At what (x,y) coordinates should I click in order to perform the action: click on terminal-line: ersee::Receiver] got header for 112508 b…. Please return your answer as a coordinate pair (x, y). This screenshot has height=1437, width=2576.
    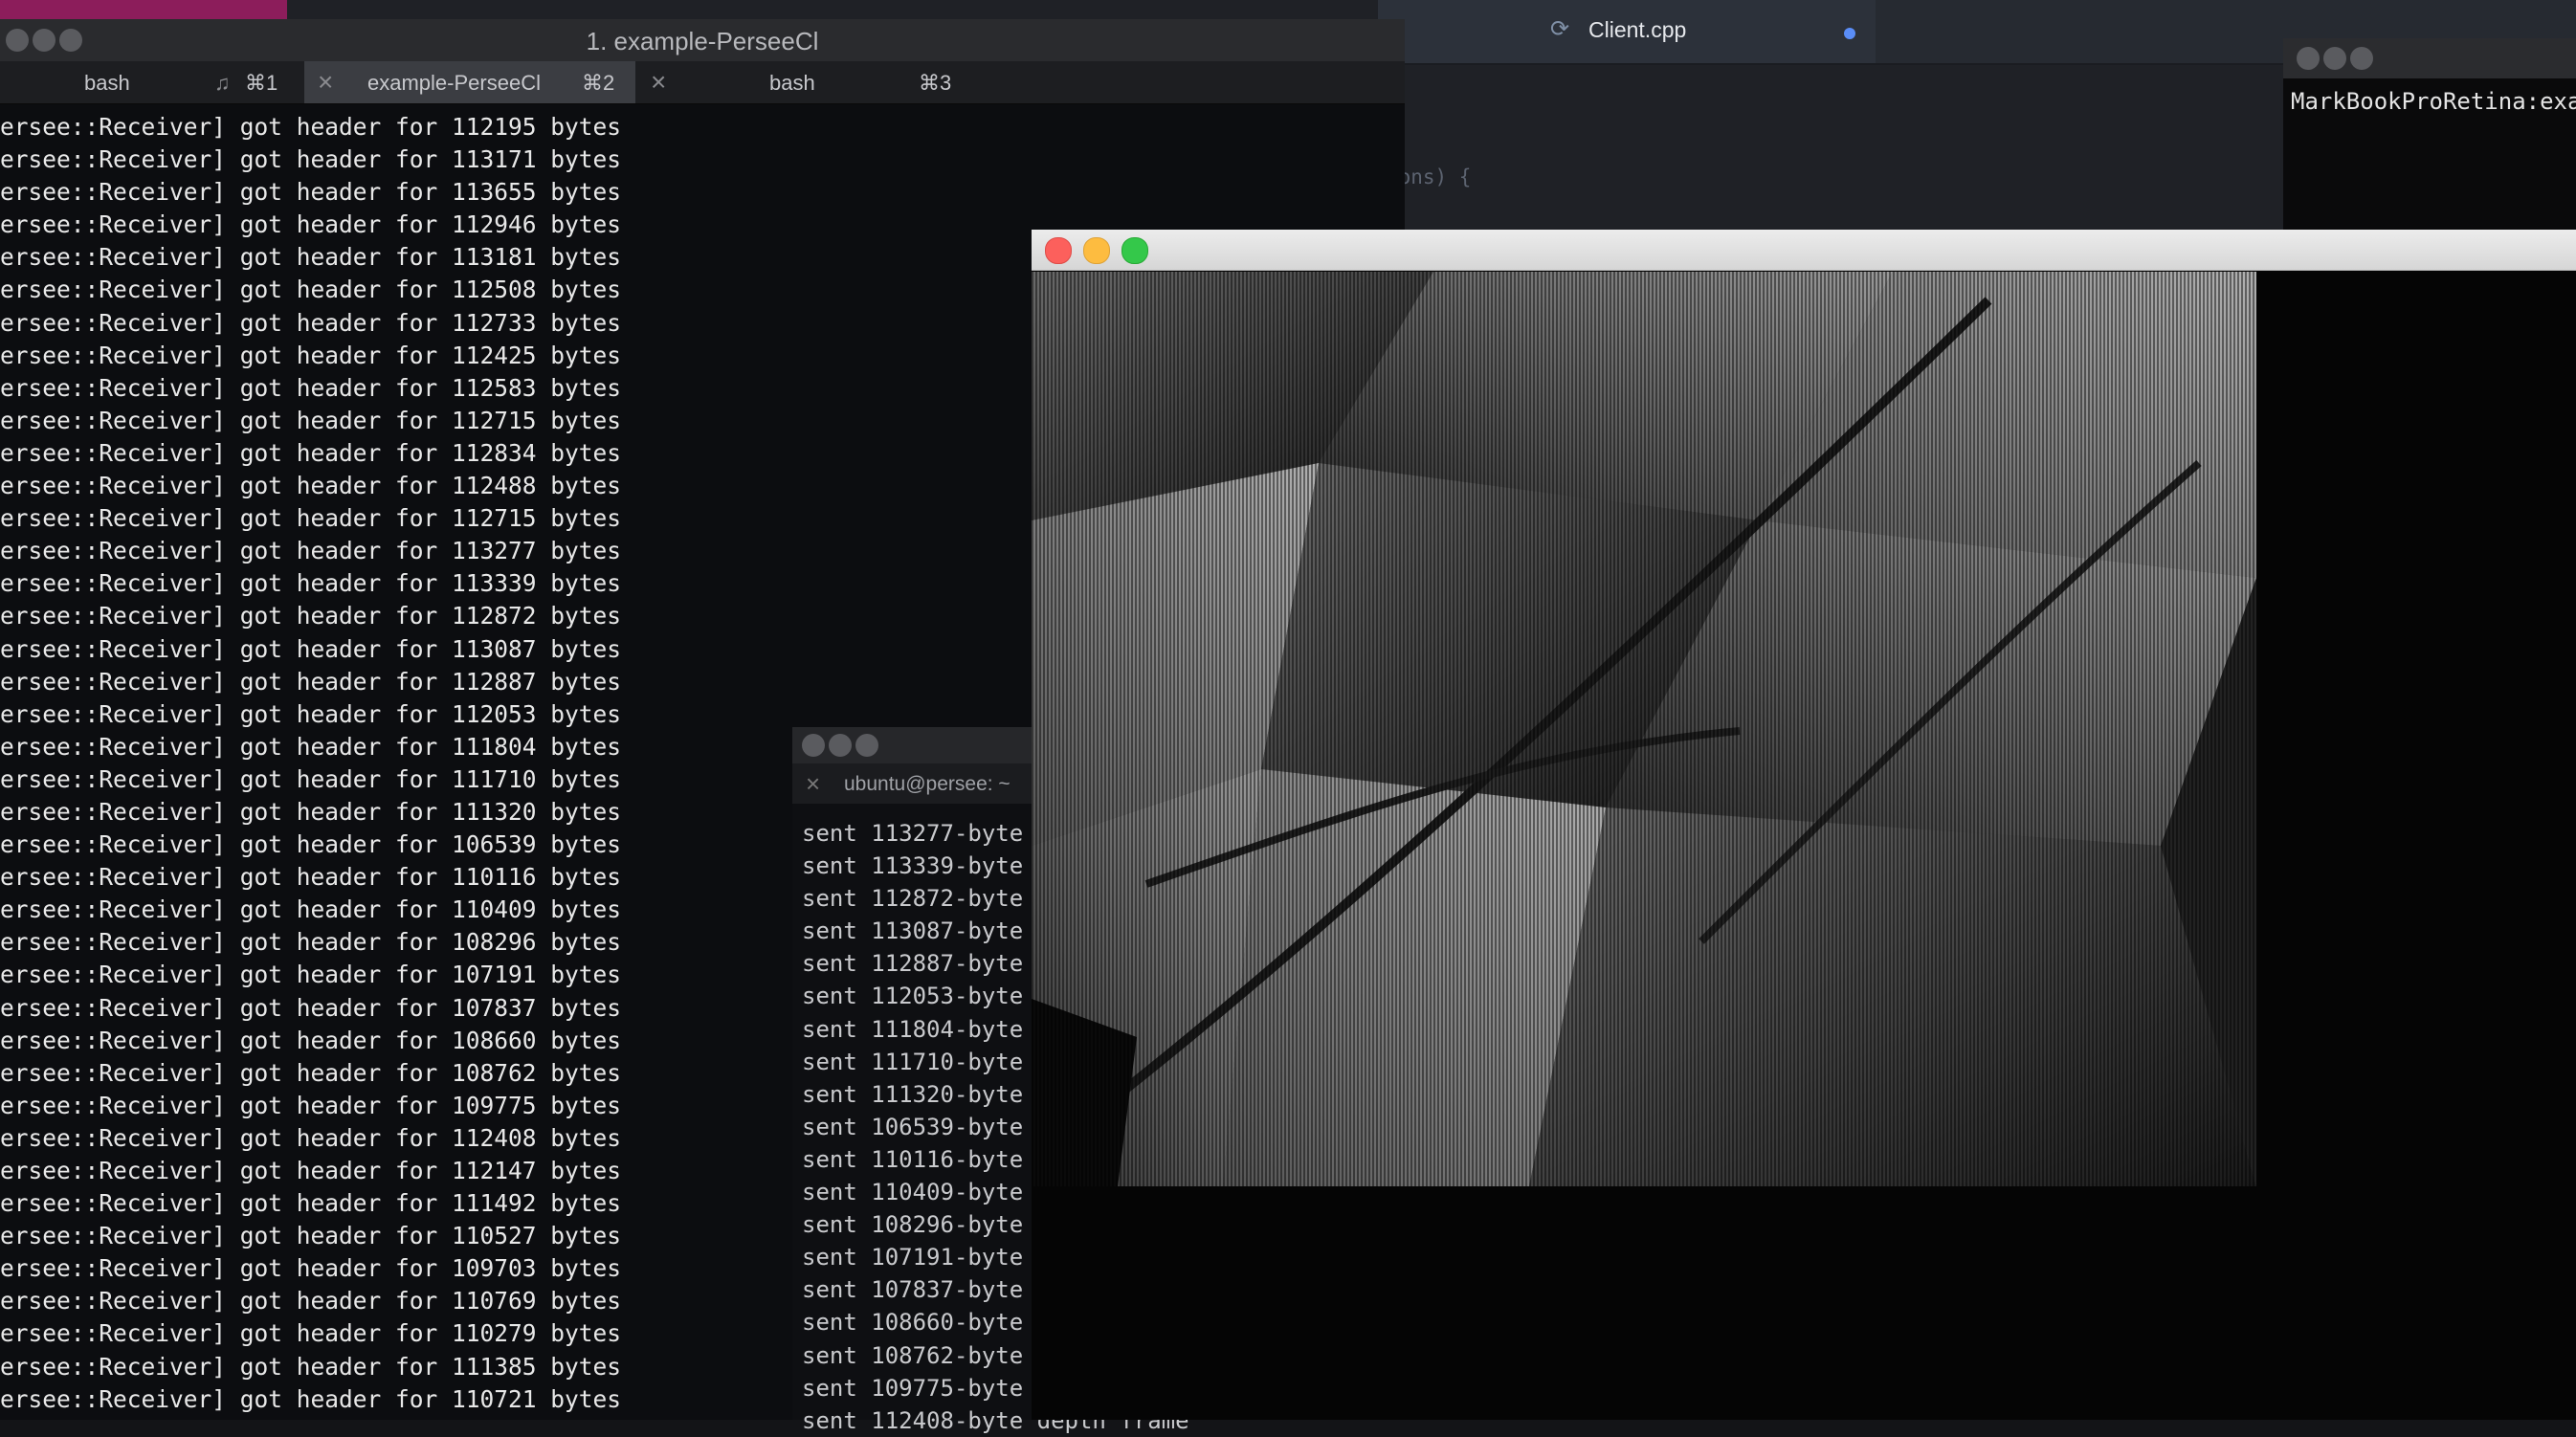
    Looking at the image, I should click on (311, 290).